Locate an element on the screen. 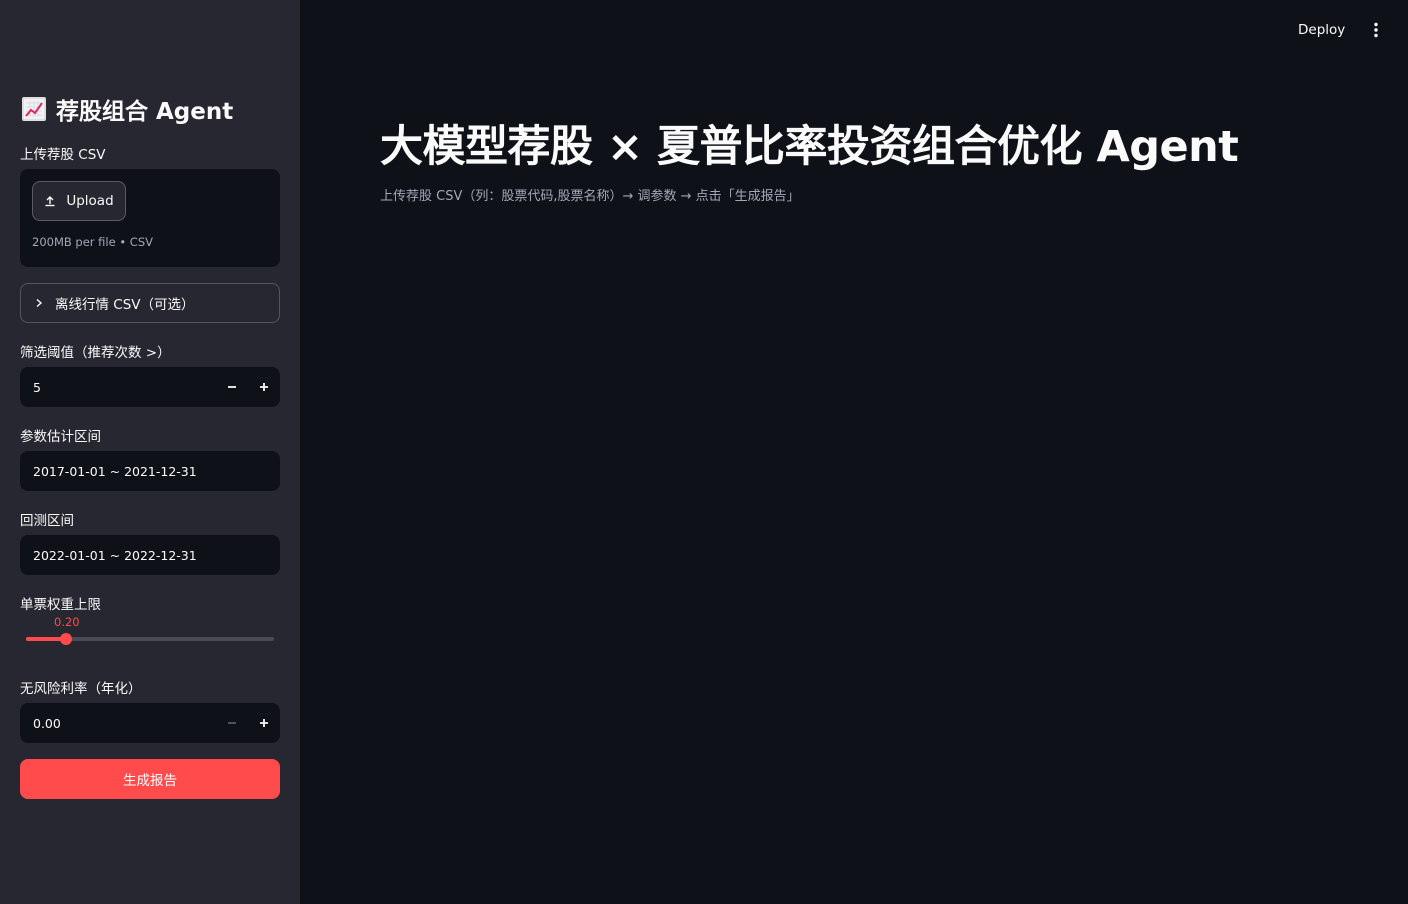 This screenshot has height=904, width=1408. upload-icon is located at coordinates (50, 201).